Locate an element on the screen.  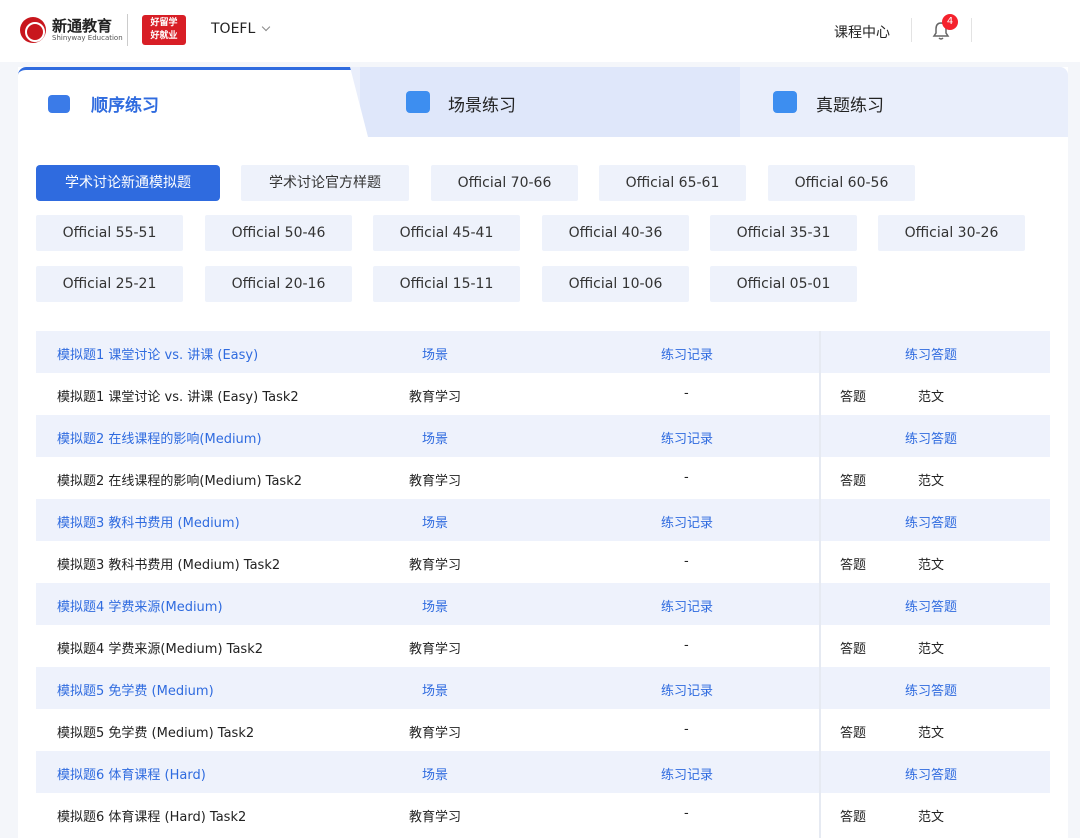
brand-name: 新通教育 is located at coordinates (82, 25).